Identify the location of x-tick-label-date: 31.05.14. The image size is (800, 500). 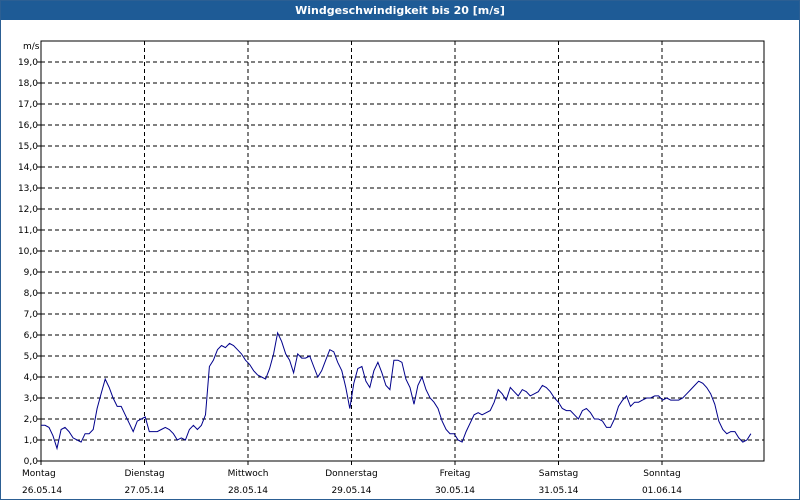
(558, 491).